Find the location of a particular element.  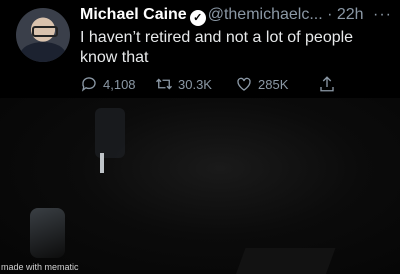

tweet-header: Michael Caine ✓ @themichaelc... · 22h is located at coordinates (238, 17).